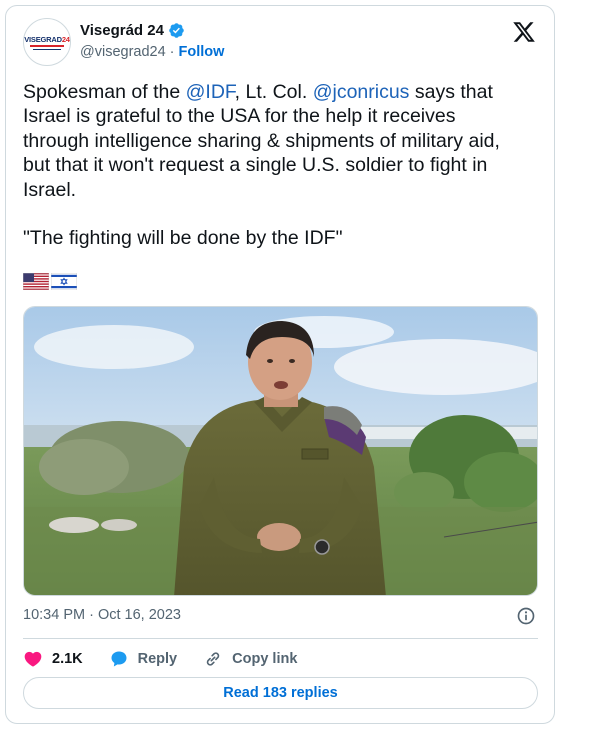 The image size is (614, 736). What do you see at coordinates (273, 92) in the screenshot?
I see `tweet-text-part: , Lt. Col.` at bounding box center [273, 92].